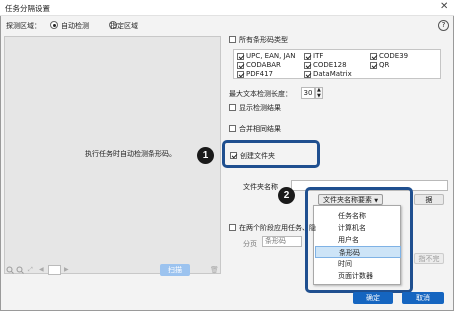 The width and height of the screenshot is (454, 311). I want to click on barcode-upc-ean-jan-label: UPC, EAN, JAN, so click(271, 56).